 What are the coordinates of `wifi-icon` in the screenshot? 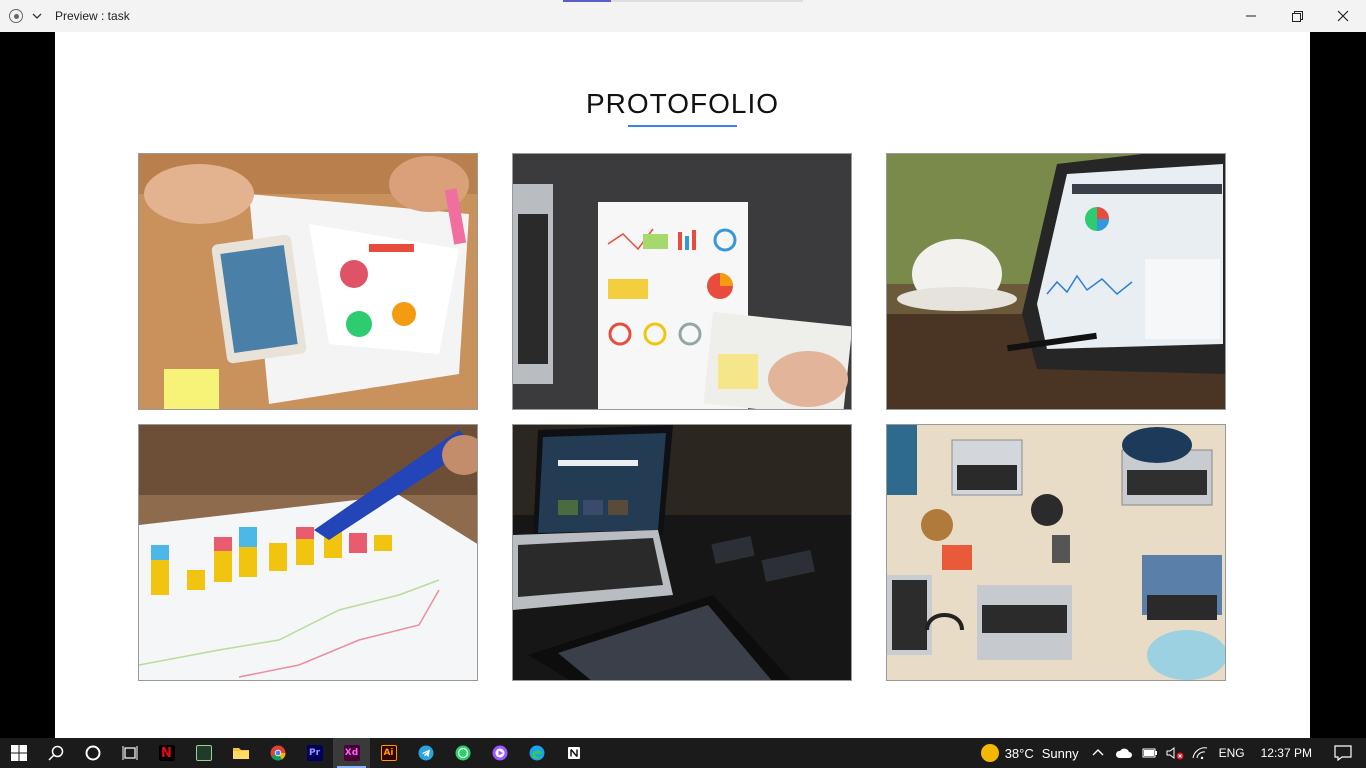 It's located at (1200, 753).